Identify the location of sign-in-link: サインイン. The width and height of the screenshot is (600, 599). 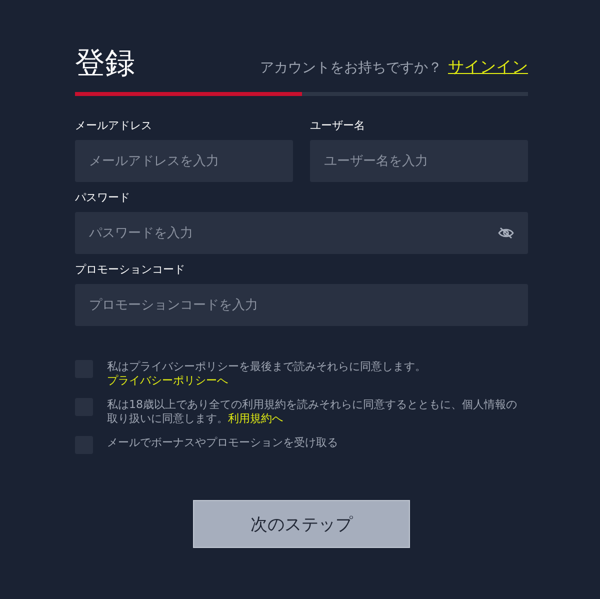
(488, 67).